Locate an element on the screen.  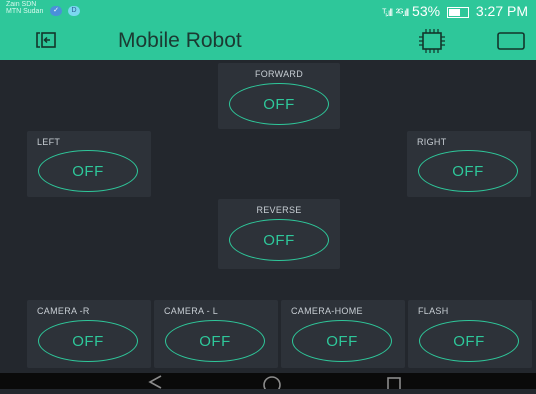
system-nav-bar is located at coordinates (268, 383).